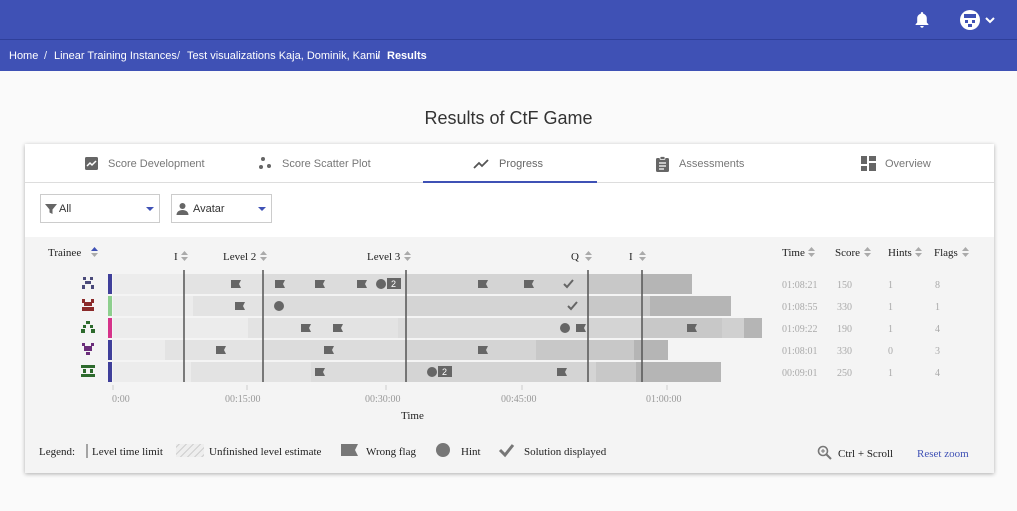 This screenshot has width=1017, height=511. What do you see at coordinates (844, 329) in the screenshot?
I see `row-score: 190` at bounding box center [844, 329].